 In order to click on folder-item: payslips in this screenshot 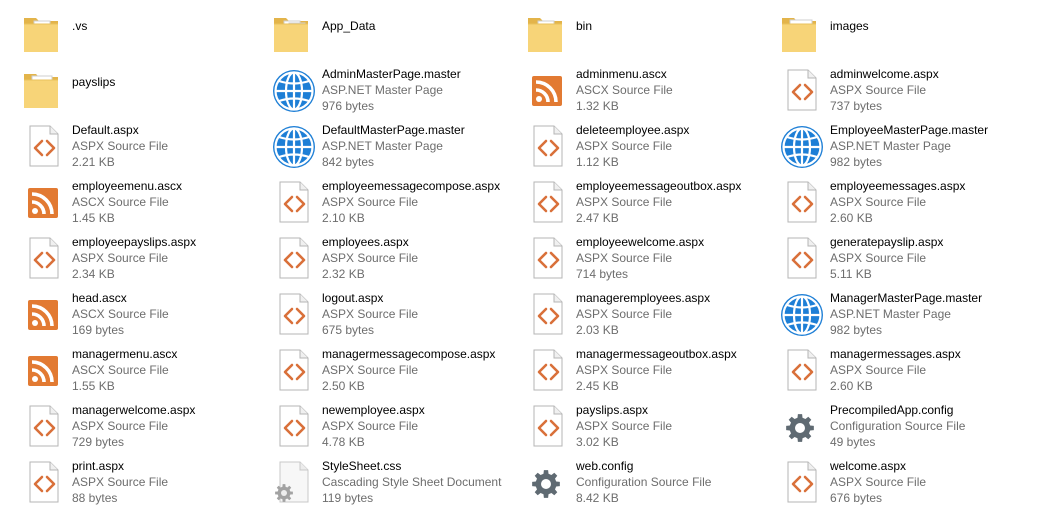, I will do `click(145, 93)`.